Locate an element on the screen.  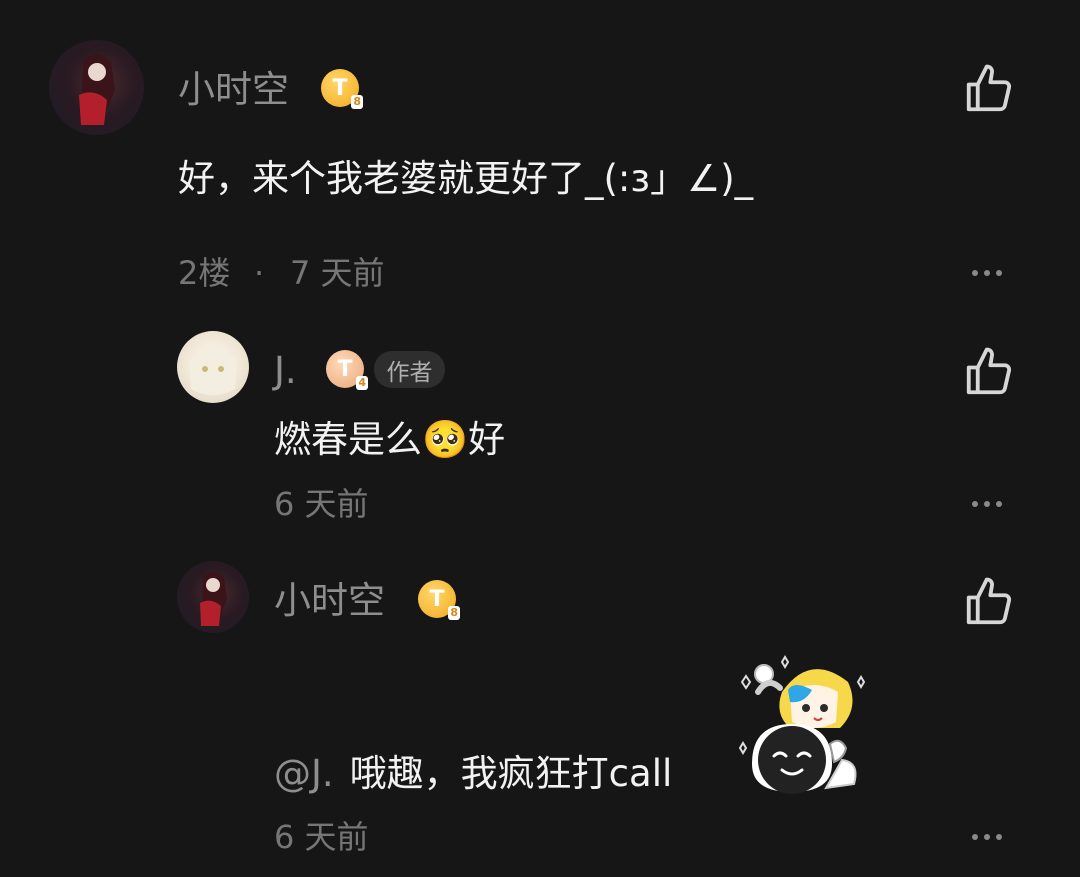
level-badge: T 4 is located at coordinates (347, 370).